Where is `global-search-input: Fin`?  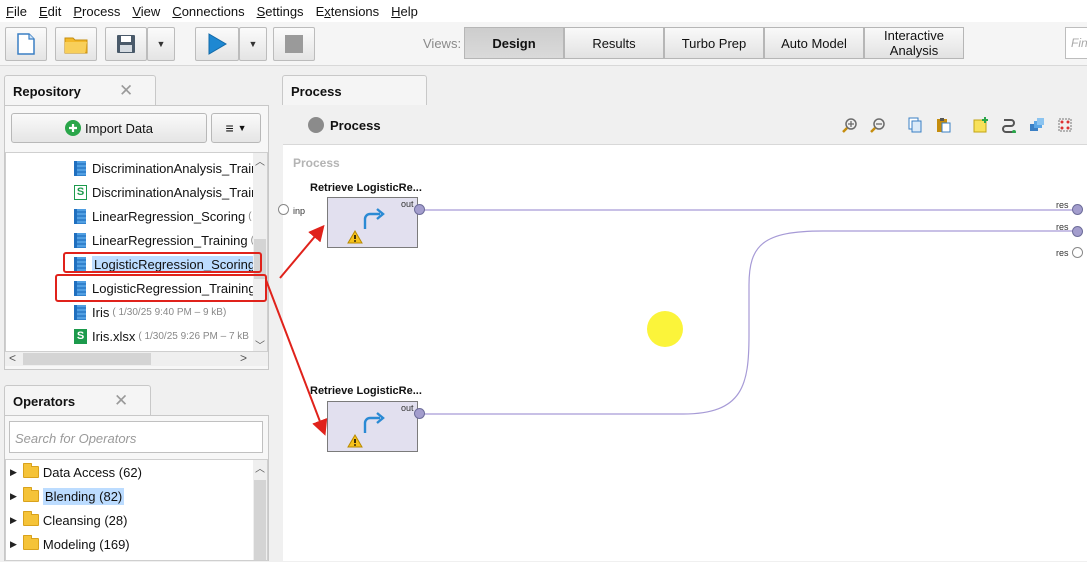 global-search-input: Fin is located at coordinates (1076, 43).